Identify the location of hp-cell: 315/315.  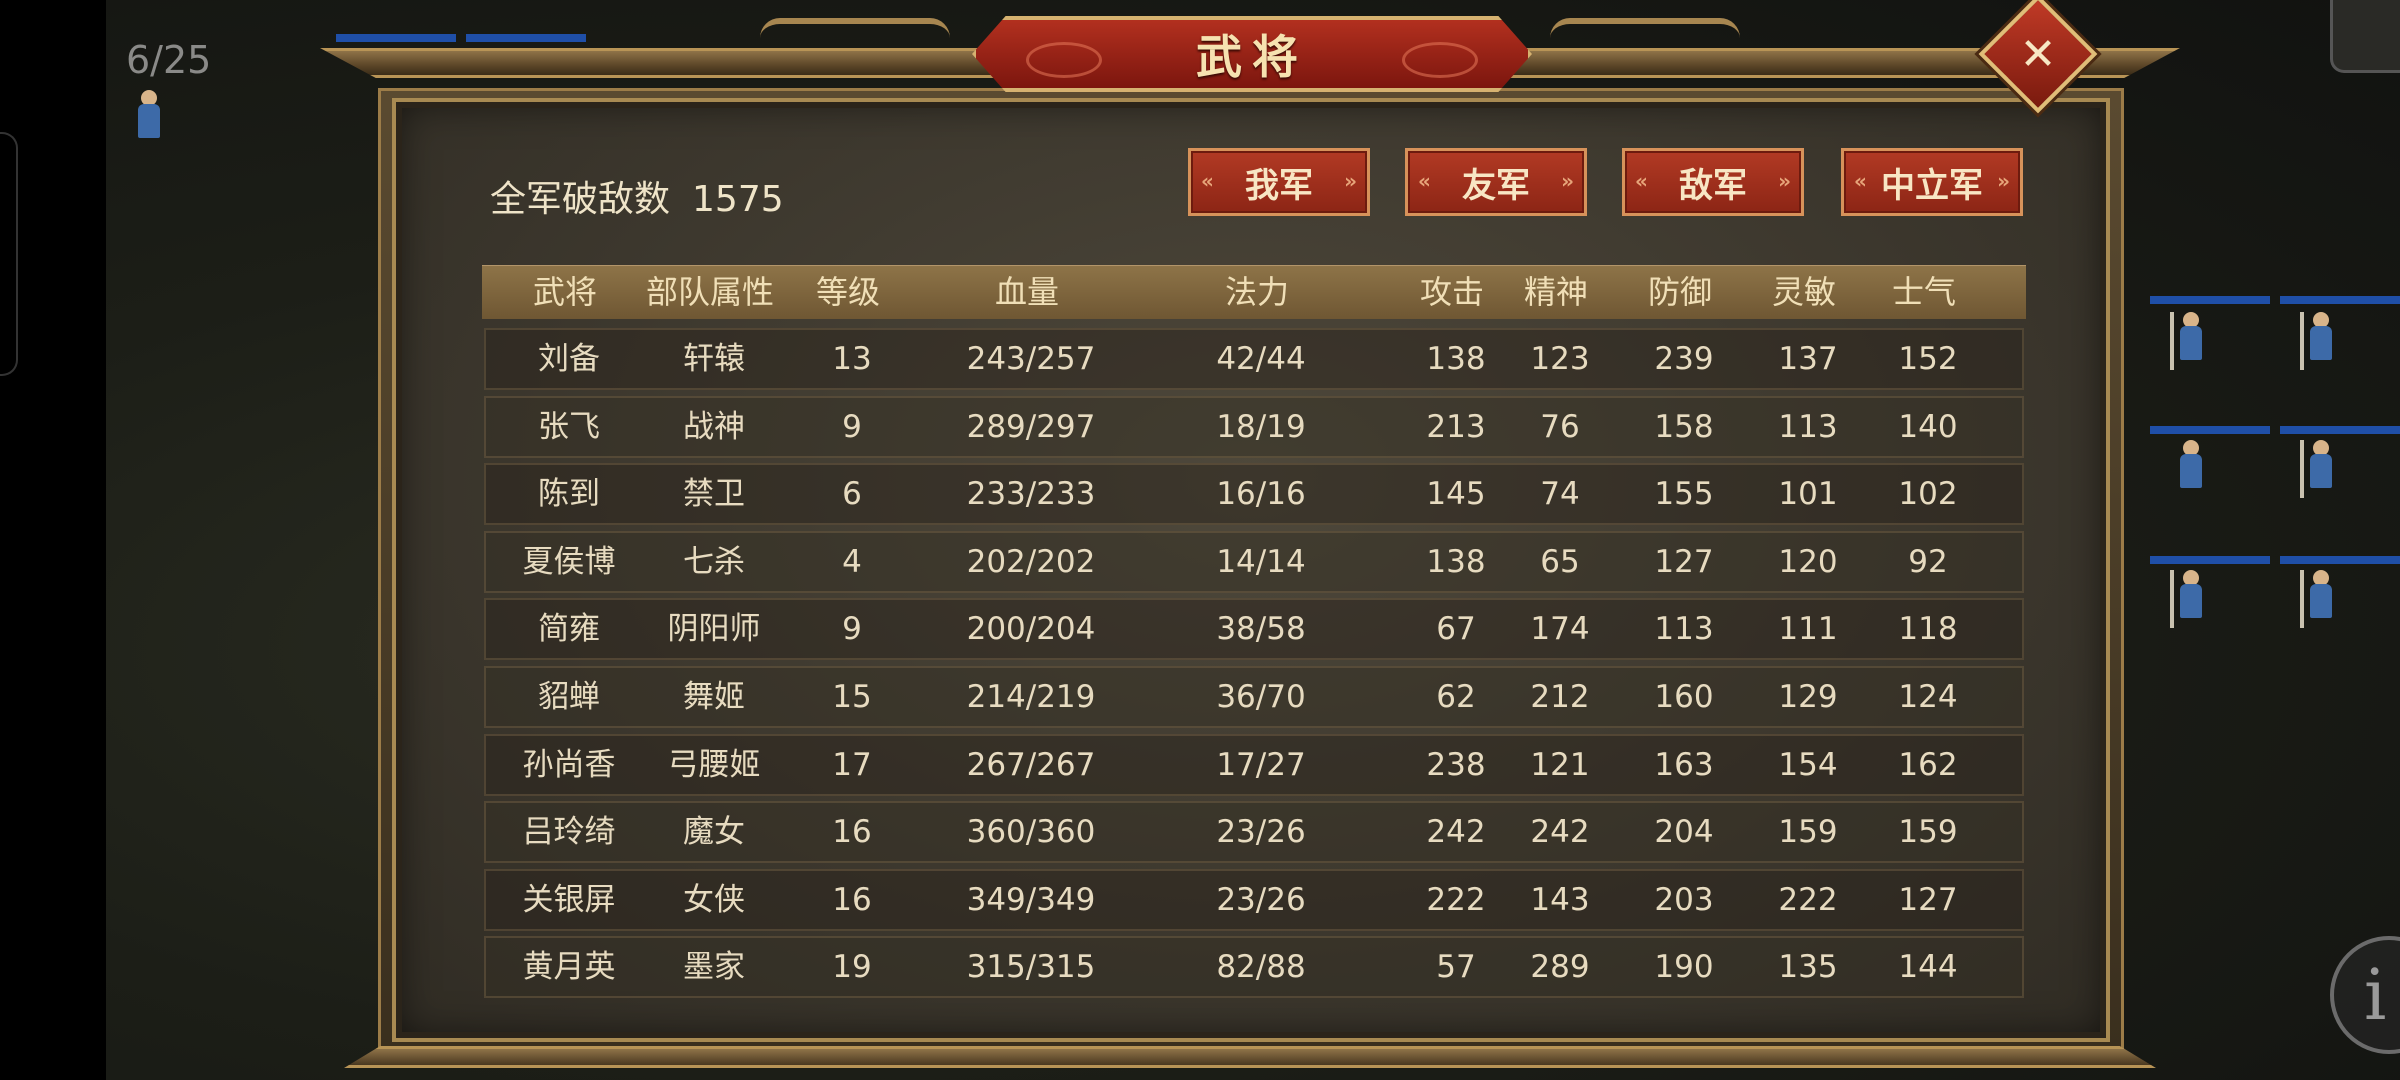
(1031, 967).